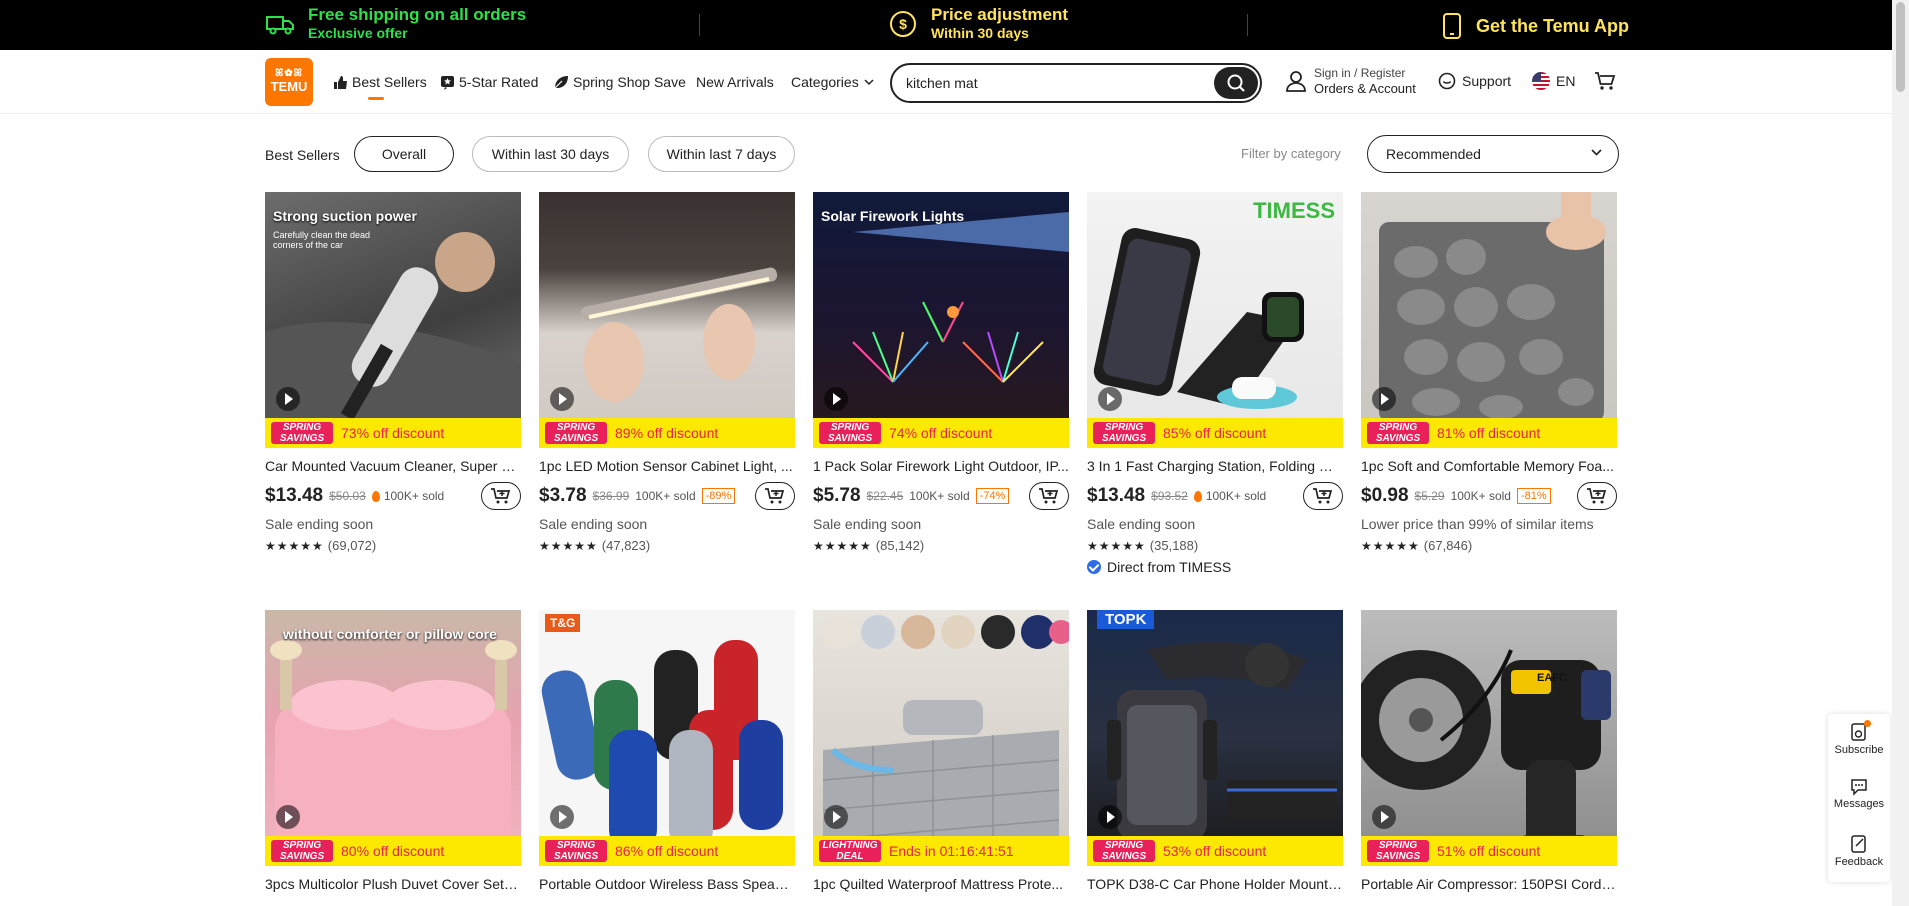 The image size is (1909, 906). Describe the element at coordinates (294, 545) in the screenshot. I see `stars-icon: ★★★★★` at that location.